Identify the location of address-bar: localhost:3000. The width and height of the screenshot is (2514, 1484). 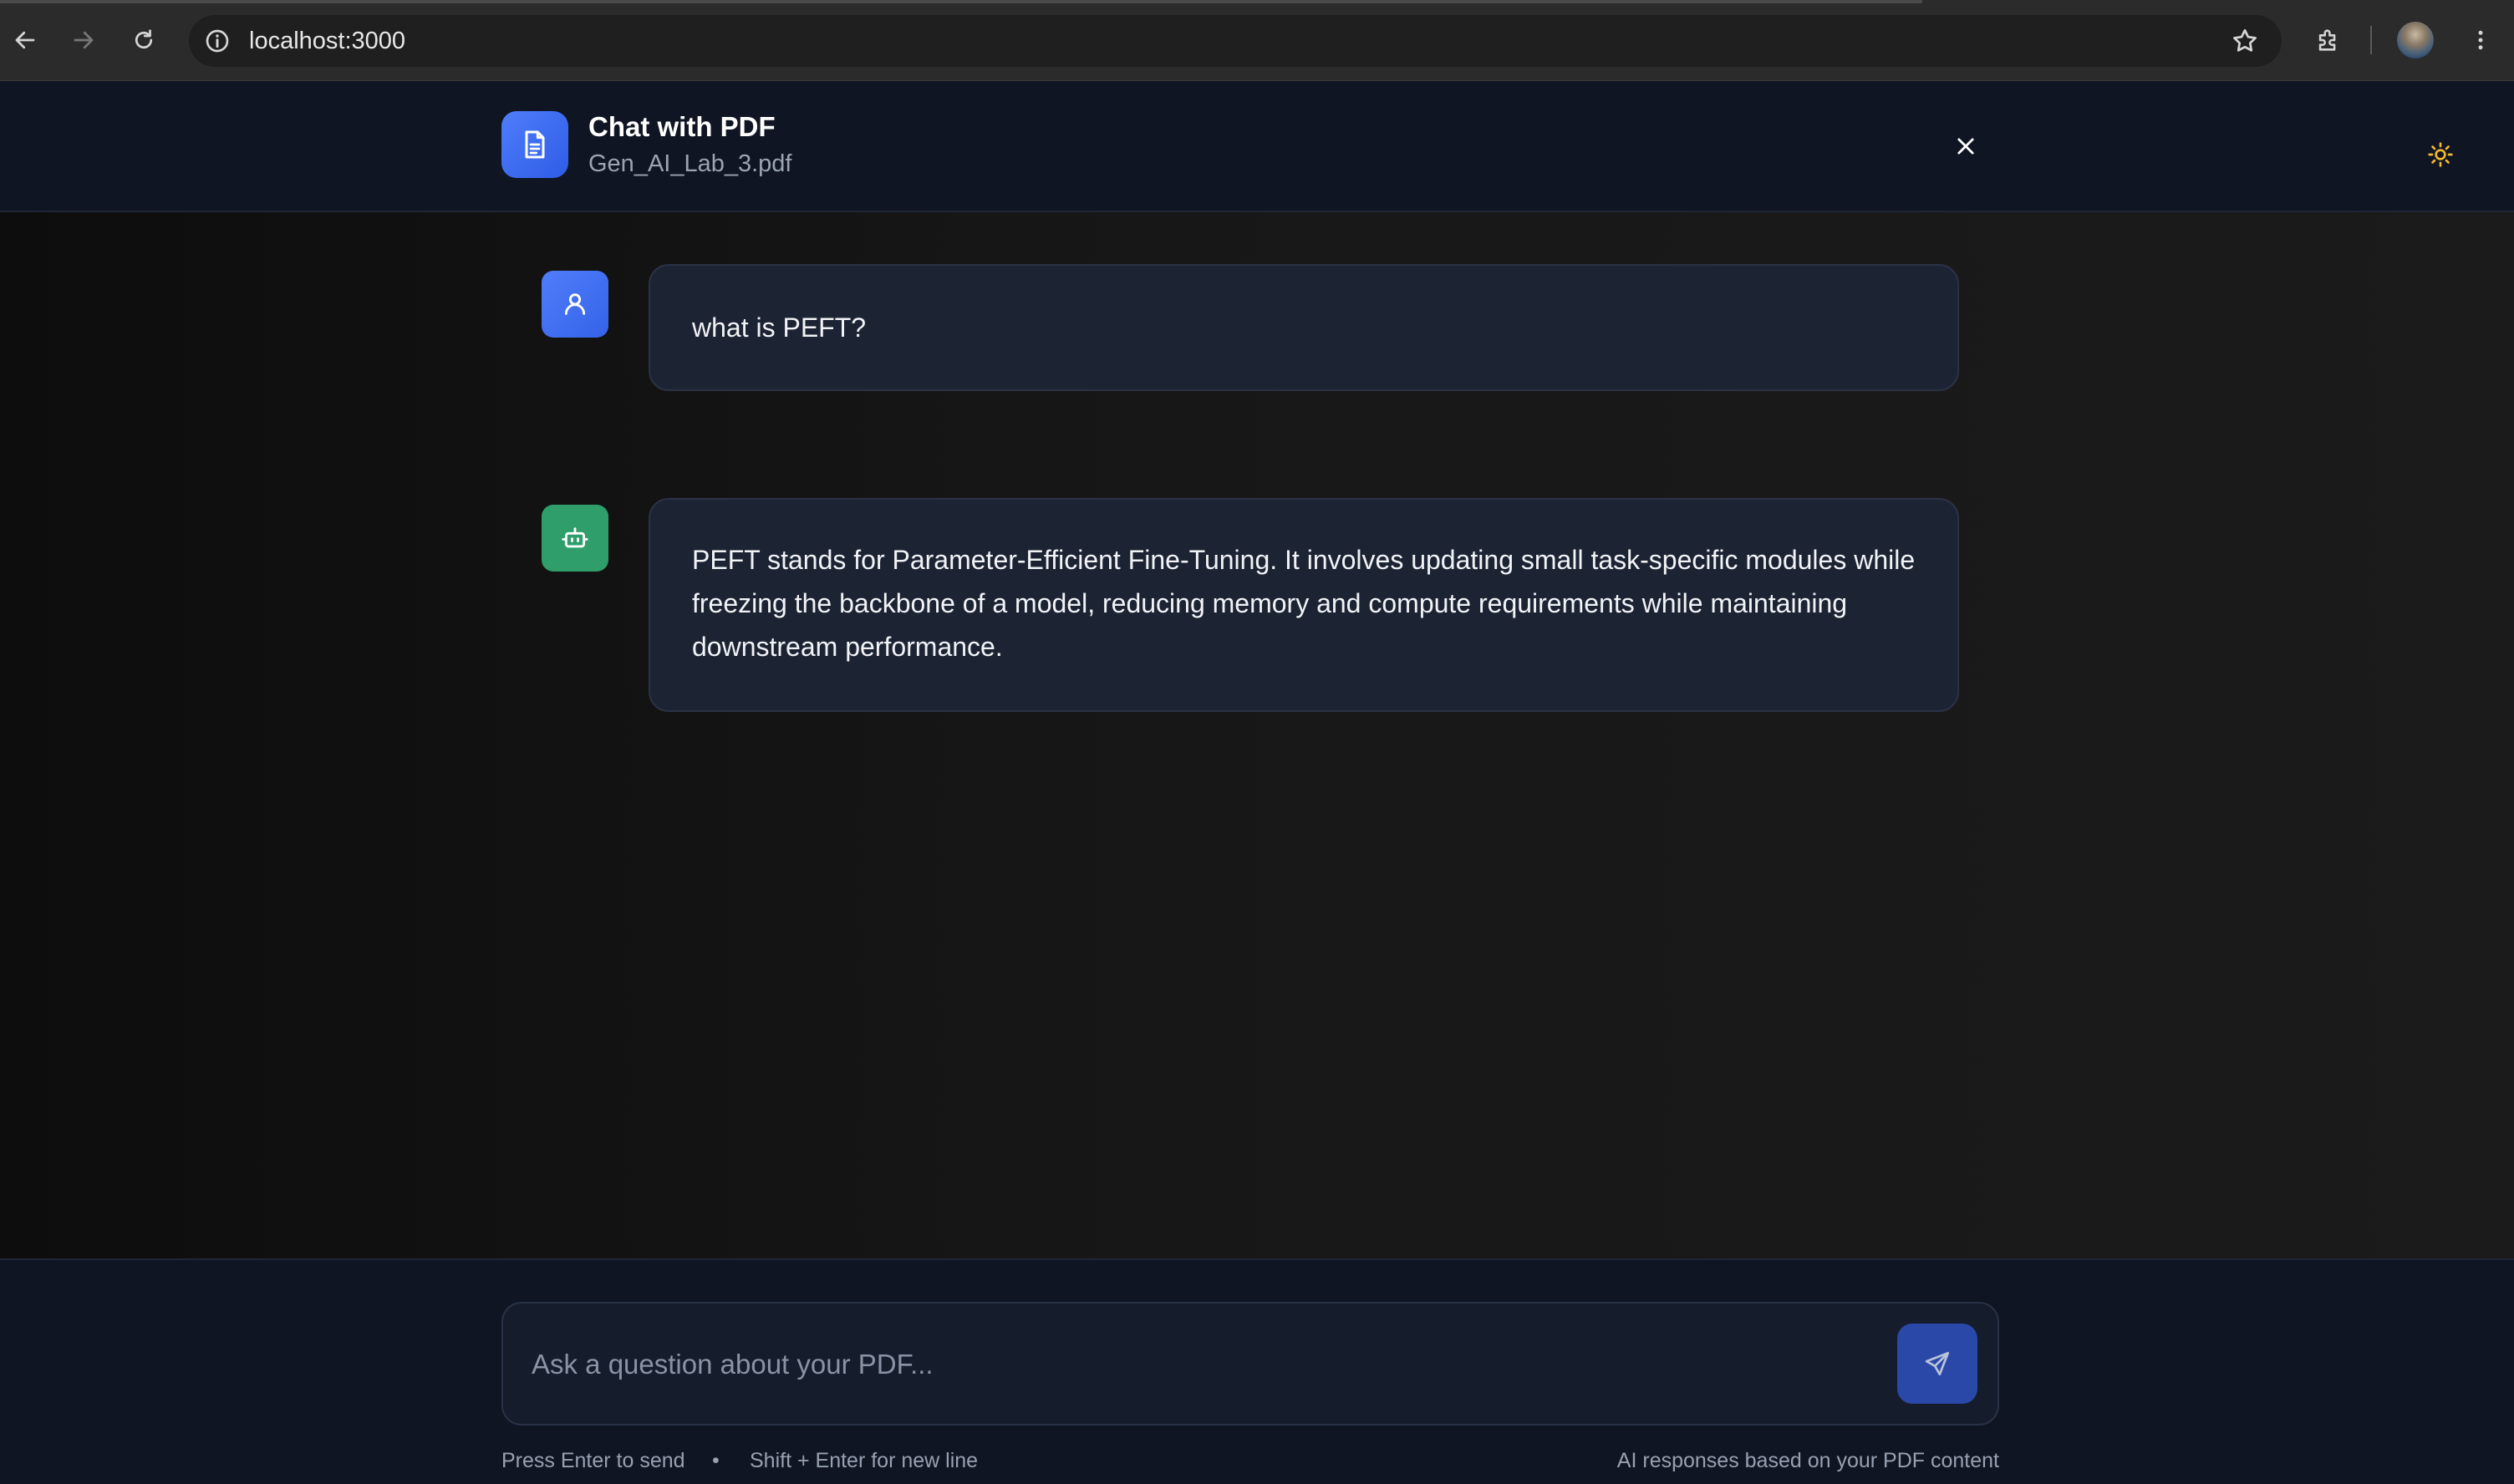
(1235, 41).